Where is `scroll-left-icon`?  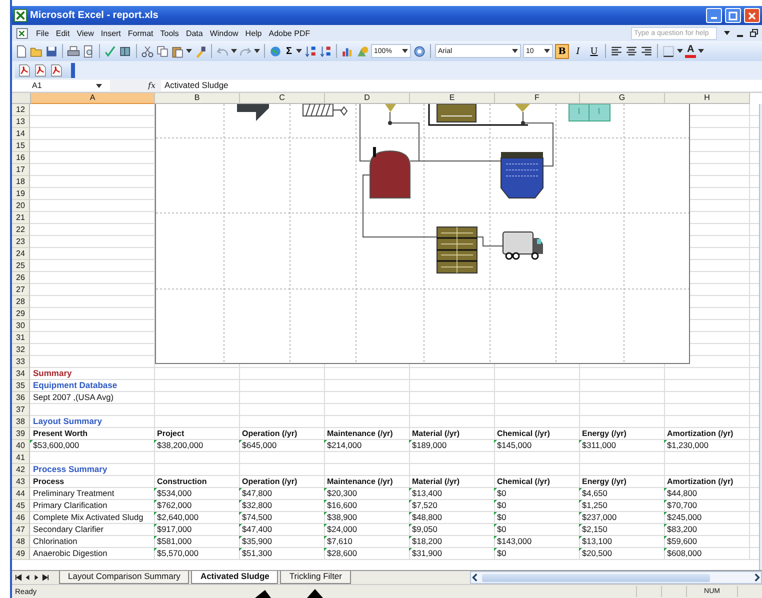
scroll-left-icon is located at coordinates (475, 577).